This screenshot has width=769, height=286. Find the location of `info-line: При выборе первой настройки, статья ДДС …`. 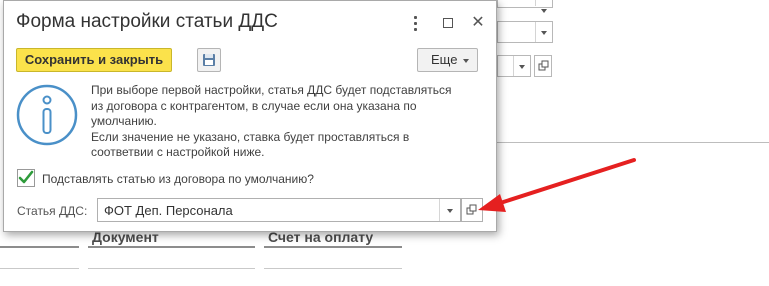

info-line: При выборе первой настройки, статья ДДС … is located at coordinates (271, 90).